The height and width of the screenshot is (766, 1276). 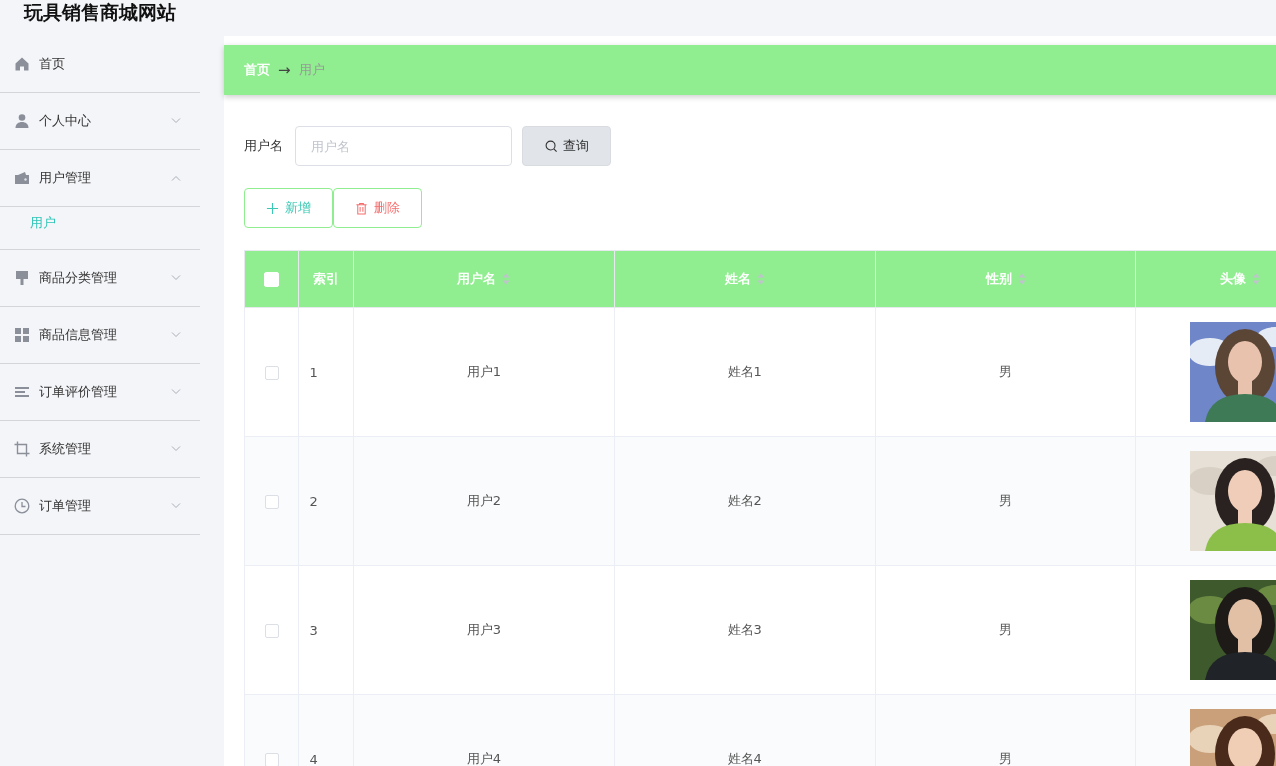 I want to click on search-icon, so click(x=551, y=146).